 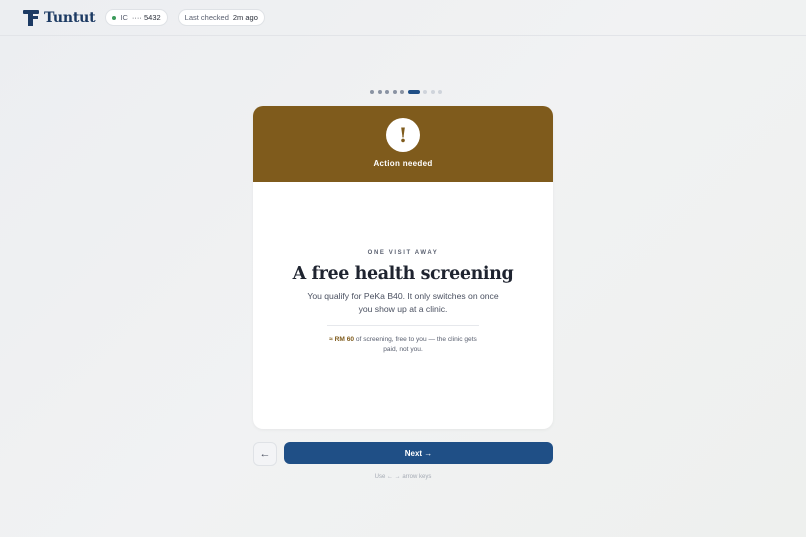 I want to click on last-checked-label: Last checked, so click(x=206, y=17).